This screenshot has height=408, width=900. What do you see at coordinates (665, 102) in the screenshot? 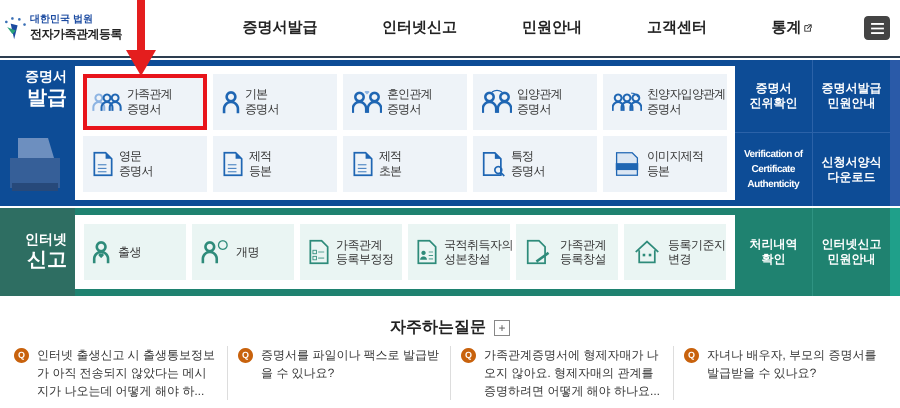
I see `certificate-tile: 친양자입양관계 증명서` at bounding box center [665, 102].